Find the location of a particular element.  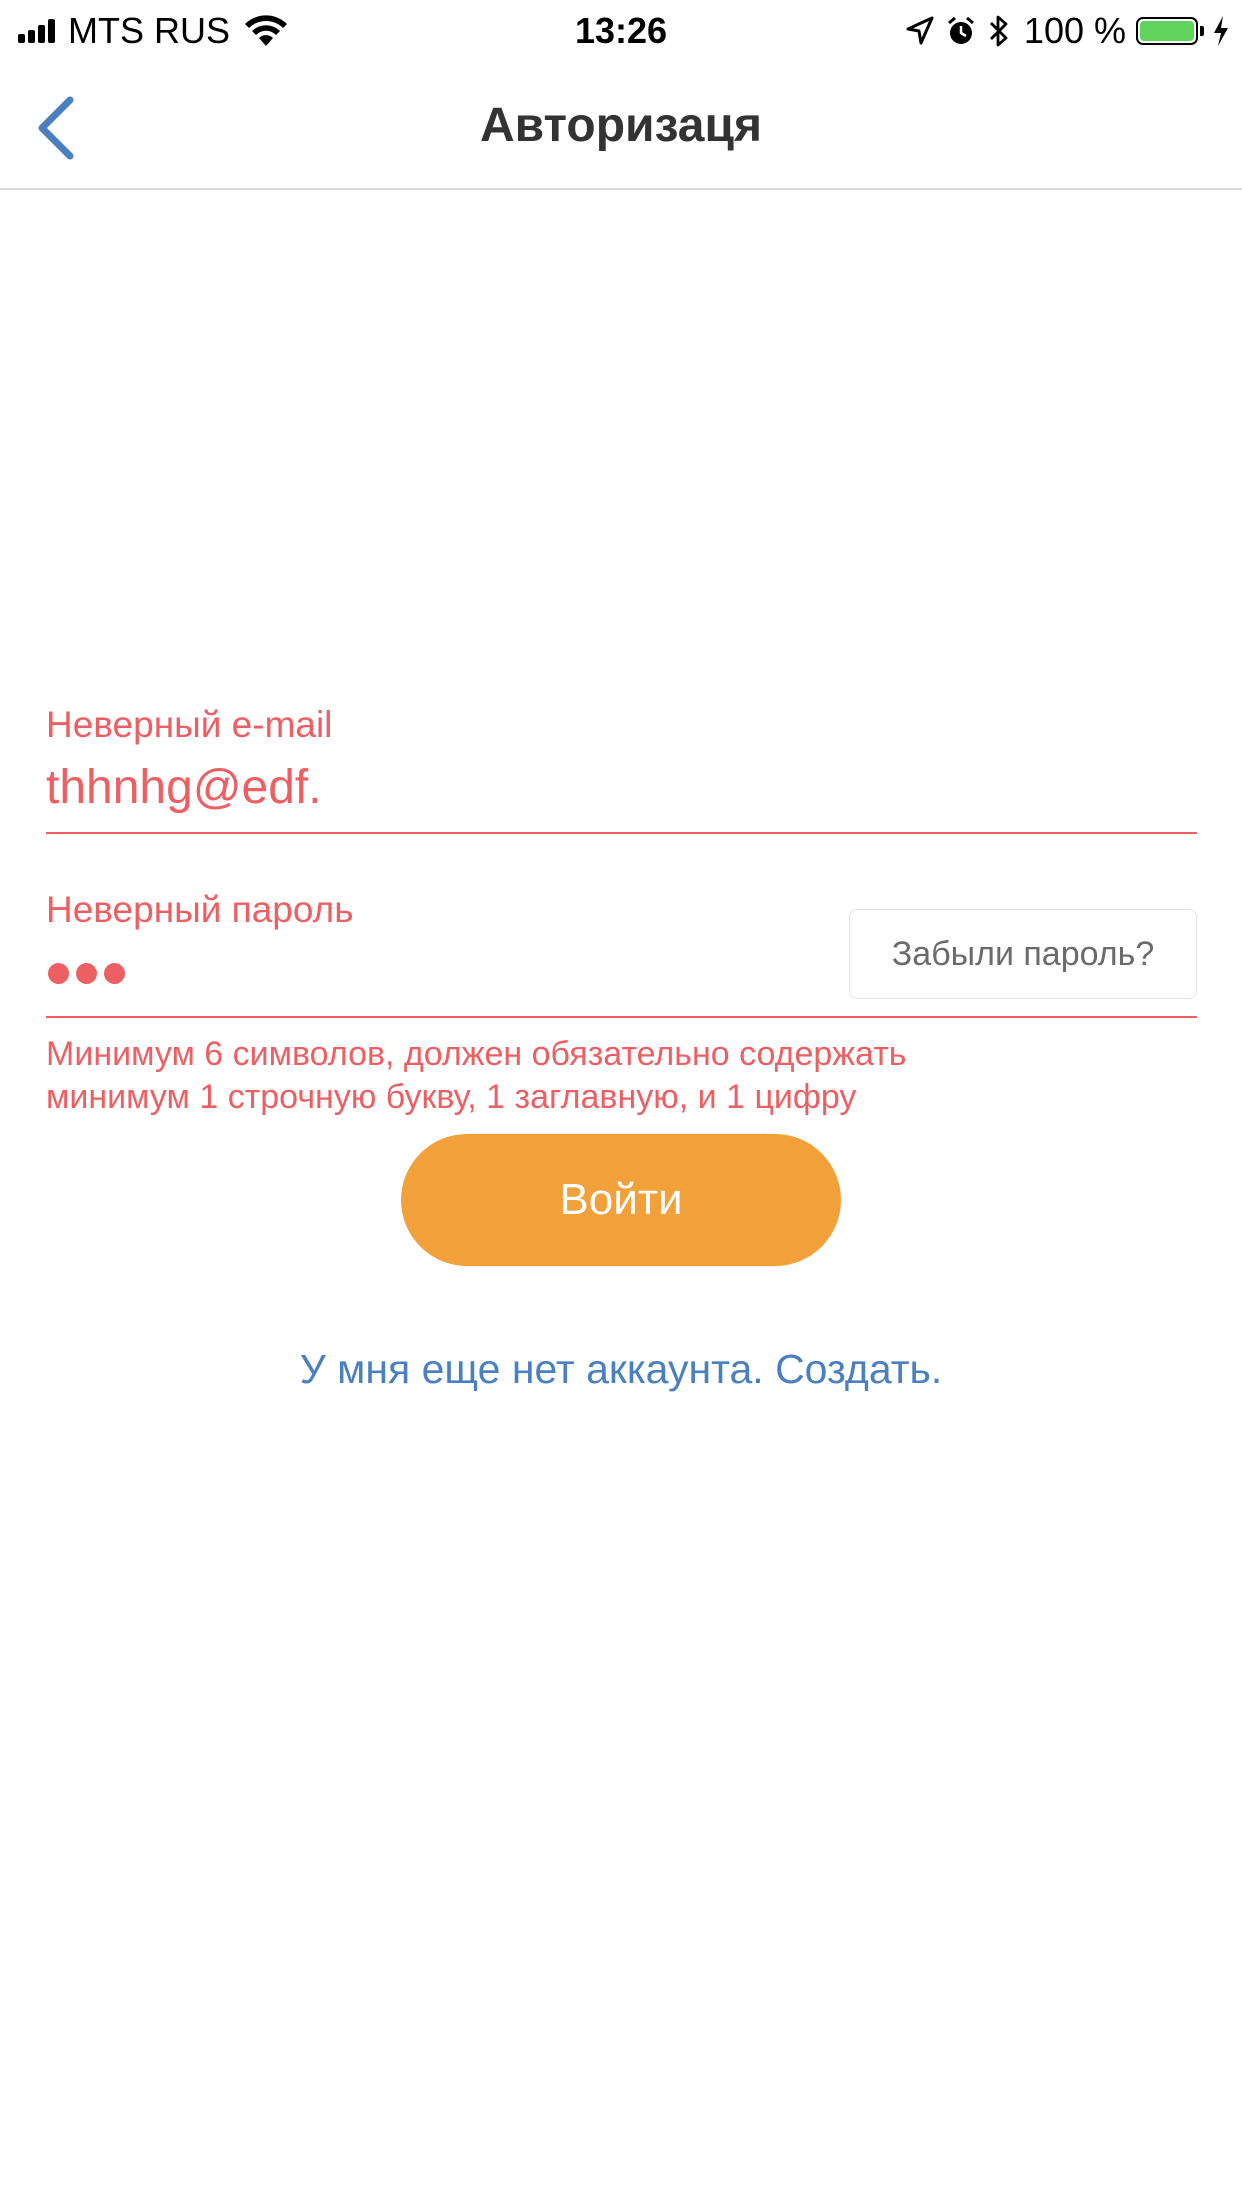

navigation-bar: Авторизаця is located at coordinates (621, 126).